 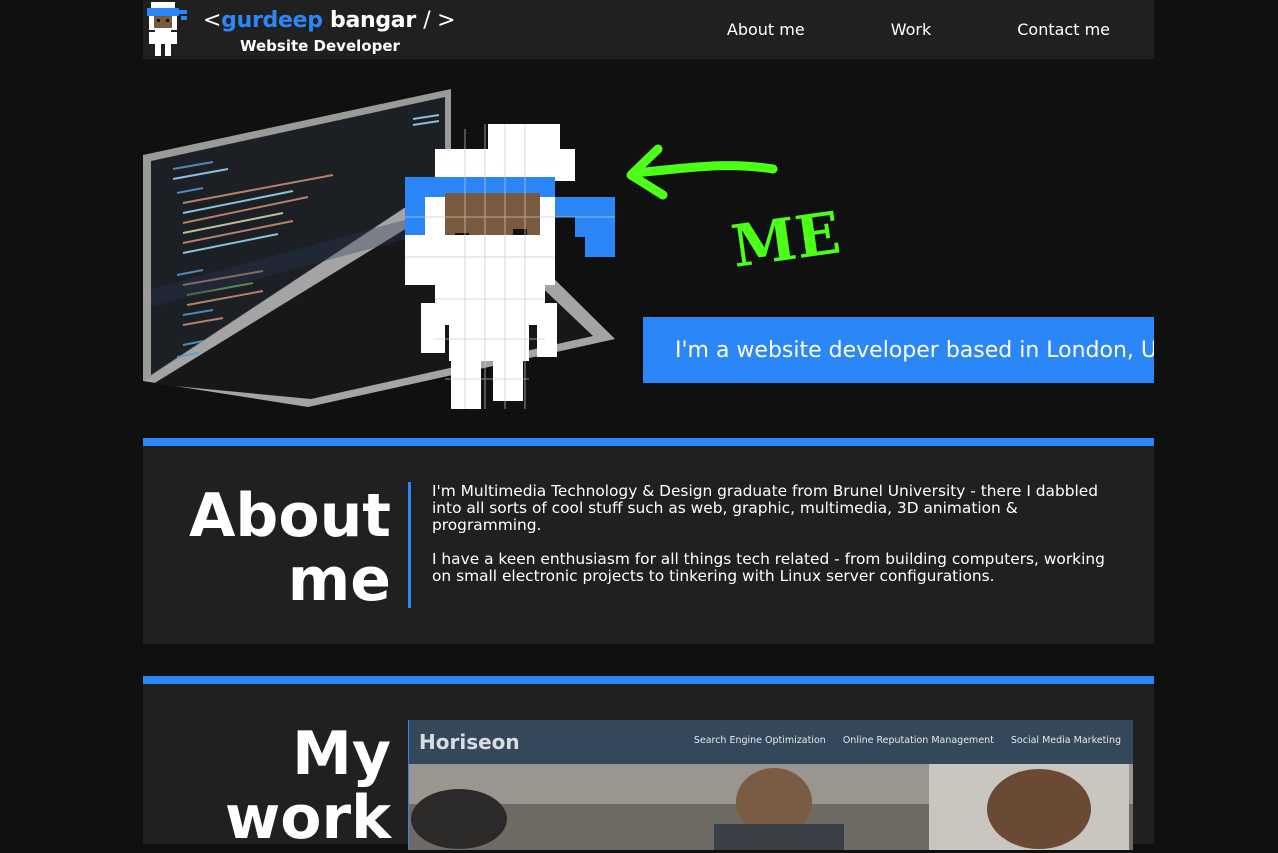 I want to click on main-nav: About me Work Contact me, so click(x=919, y=29).